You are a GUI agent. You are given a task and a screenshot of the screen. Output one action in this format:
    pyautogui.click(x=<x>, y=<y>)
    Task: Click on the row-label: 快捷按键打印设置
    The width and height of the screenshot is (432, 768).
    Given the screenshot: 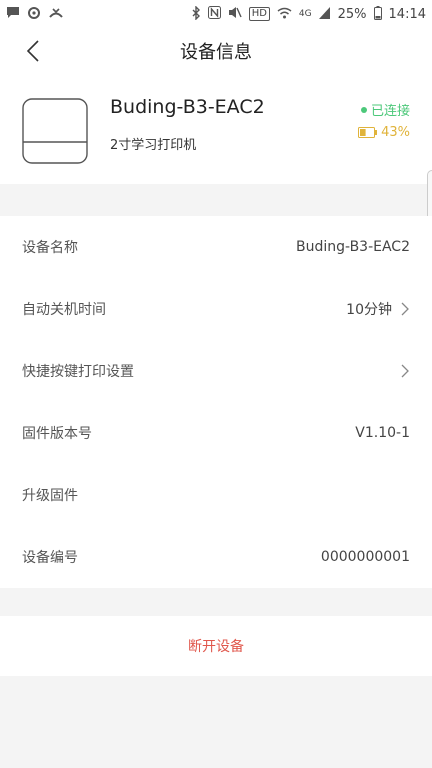 What is the action you would take?
    pyautogui.click(x=78, y=372)
    